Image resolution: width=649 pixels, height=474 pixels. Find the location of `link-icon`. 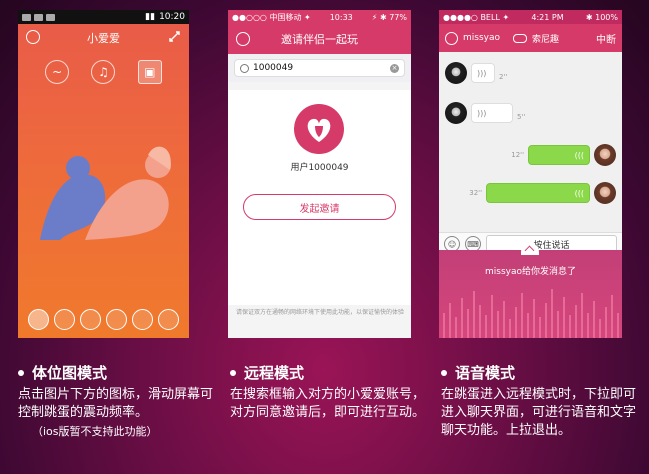

link-icon is located at coordinates (520, 38).